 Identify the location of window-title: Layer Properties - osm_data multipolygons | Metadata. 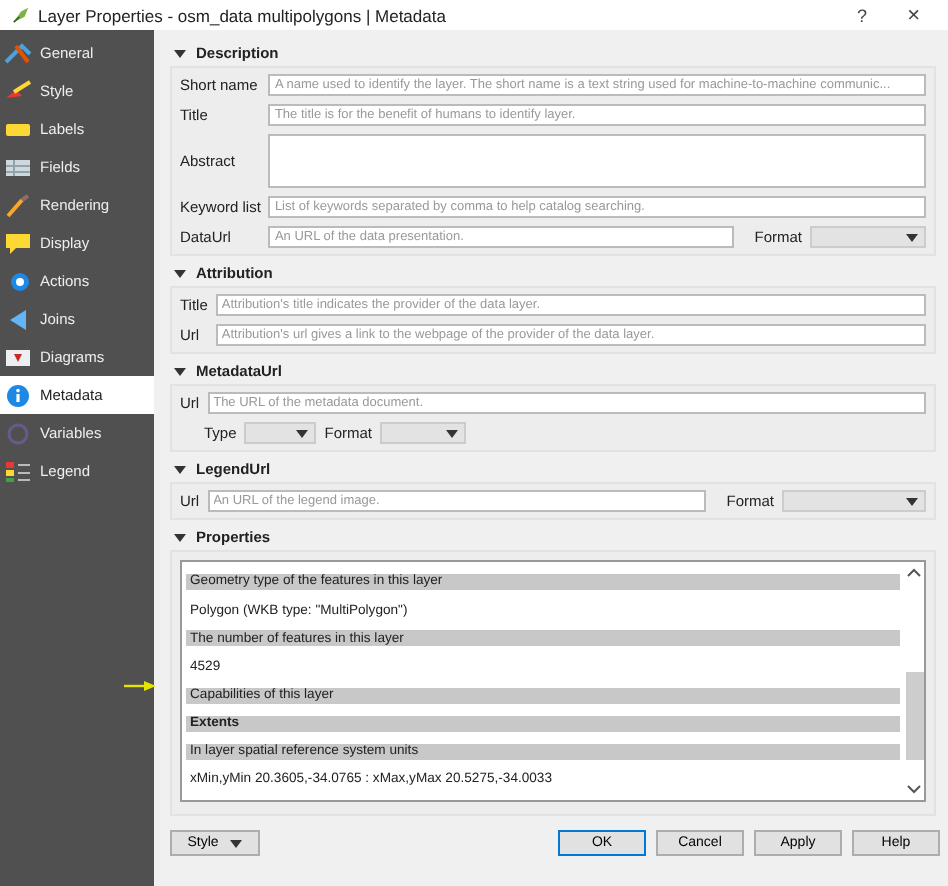
(243, 15).